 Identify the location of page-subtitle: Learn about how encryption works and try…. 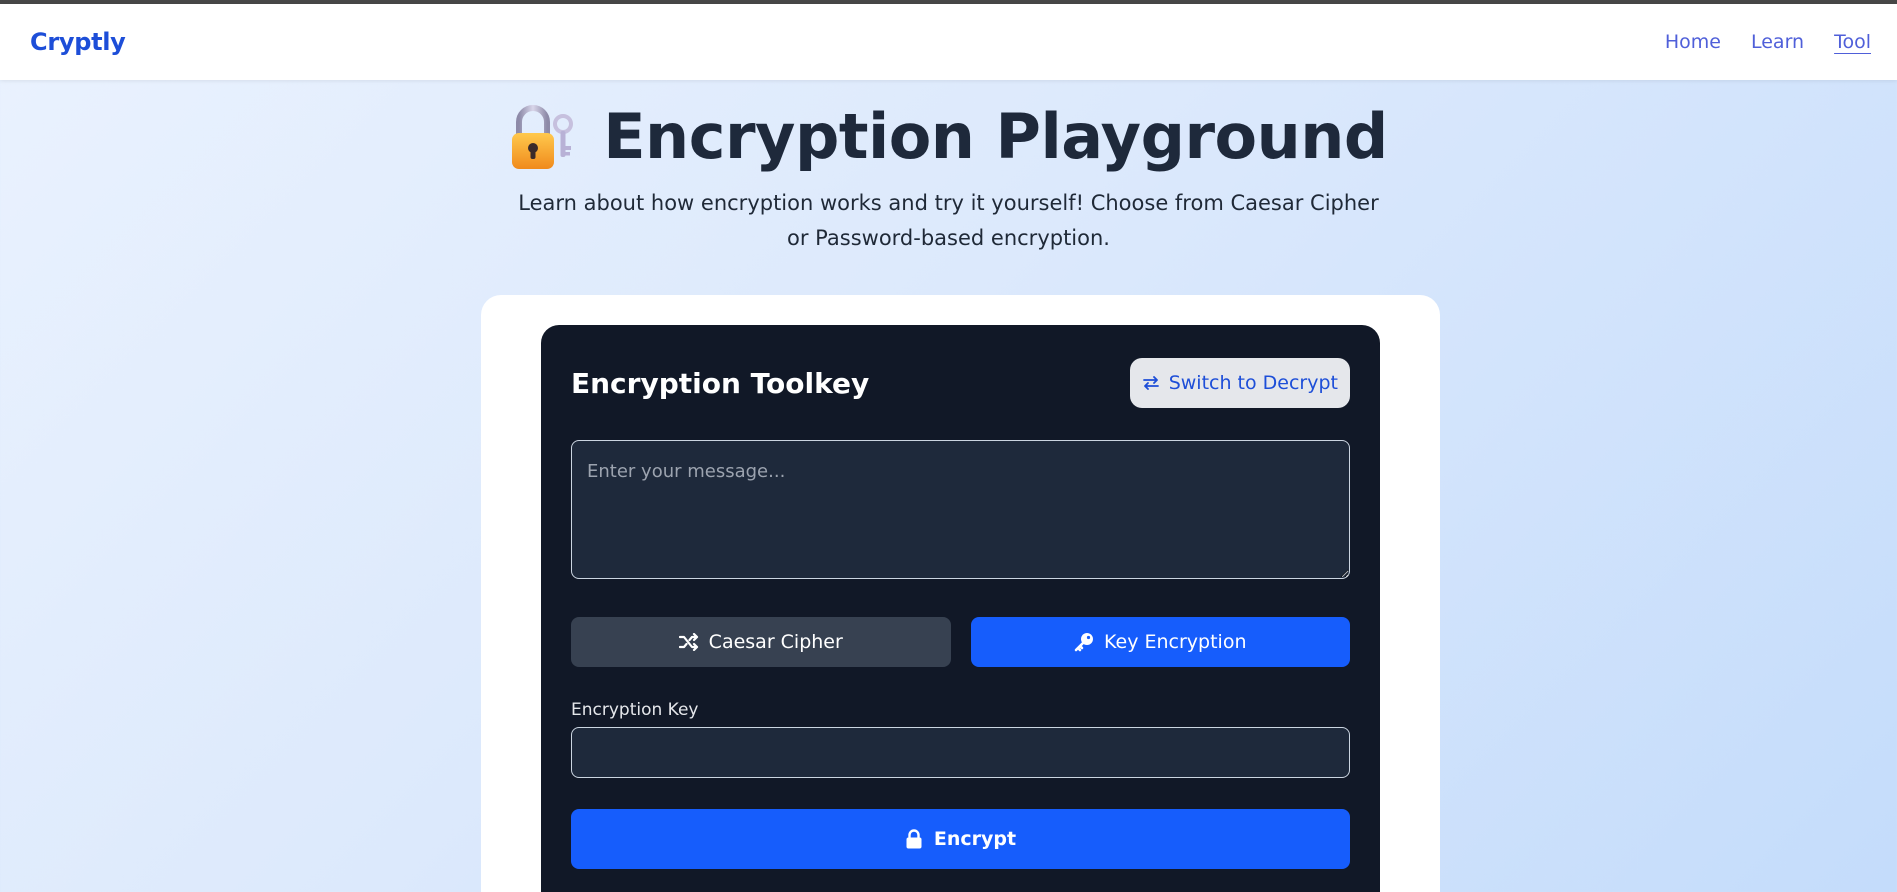
(948, 221).